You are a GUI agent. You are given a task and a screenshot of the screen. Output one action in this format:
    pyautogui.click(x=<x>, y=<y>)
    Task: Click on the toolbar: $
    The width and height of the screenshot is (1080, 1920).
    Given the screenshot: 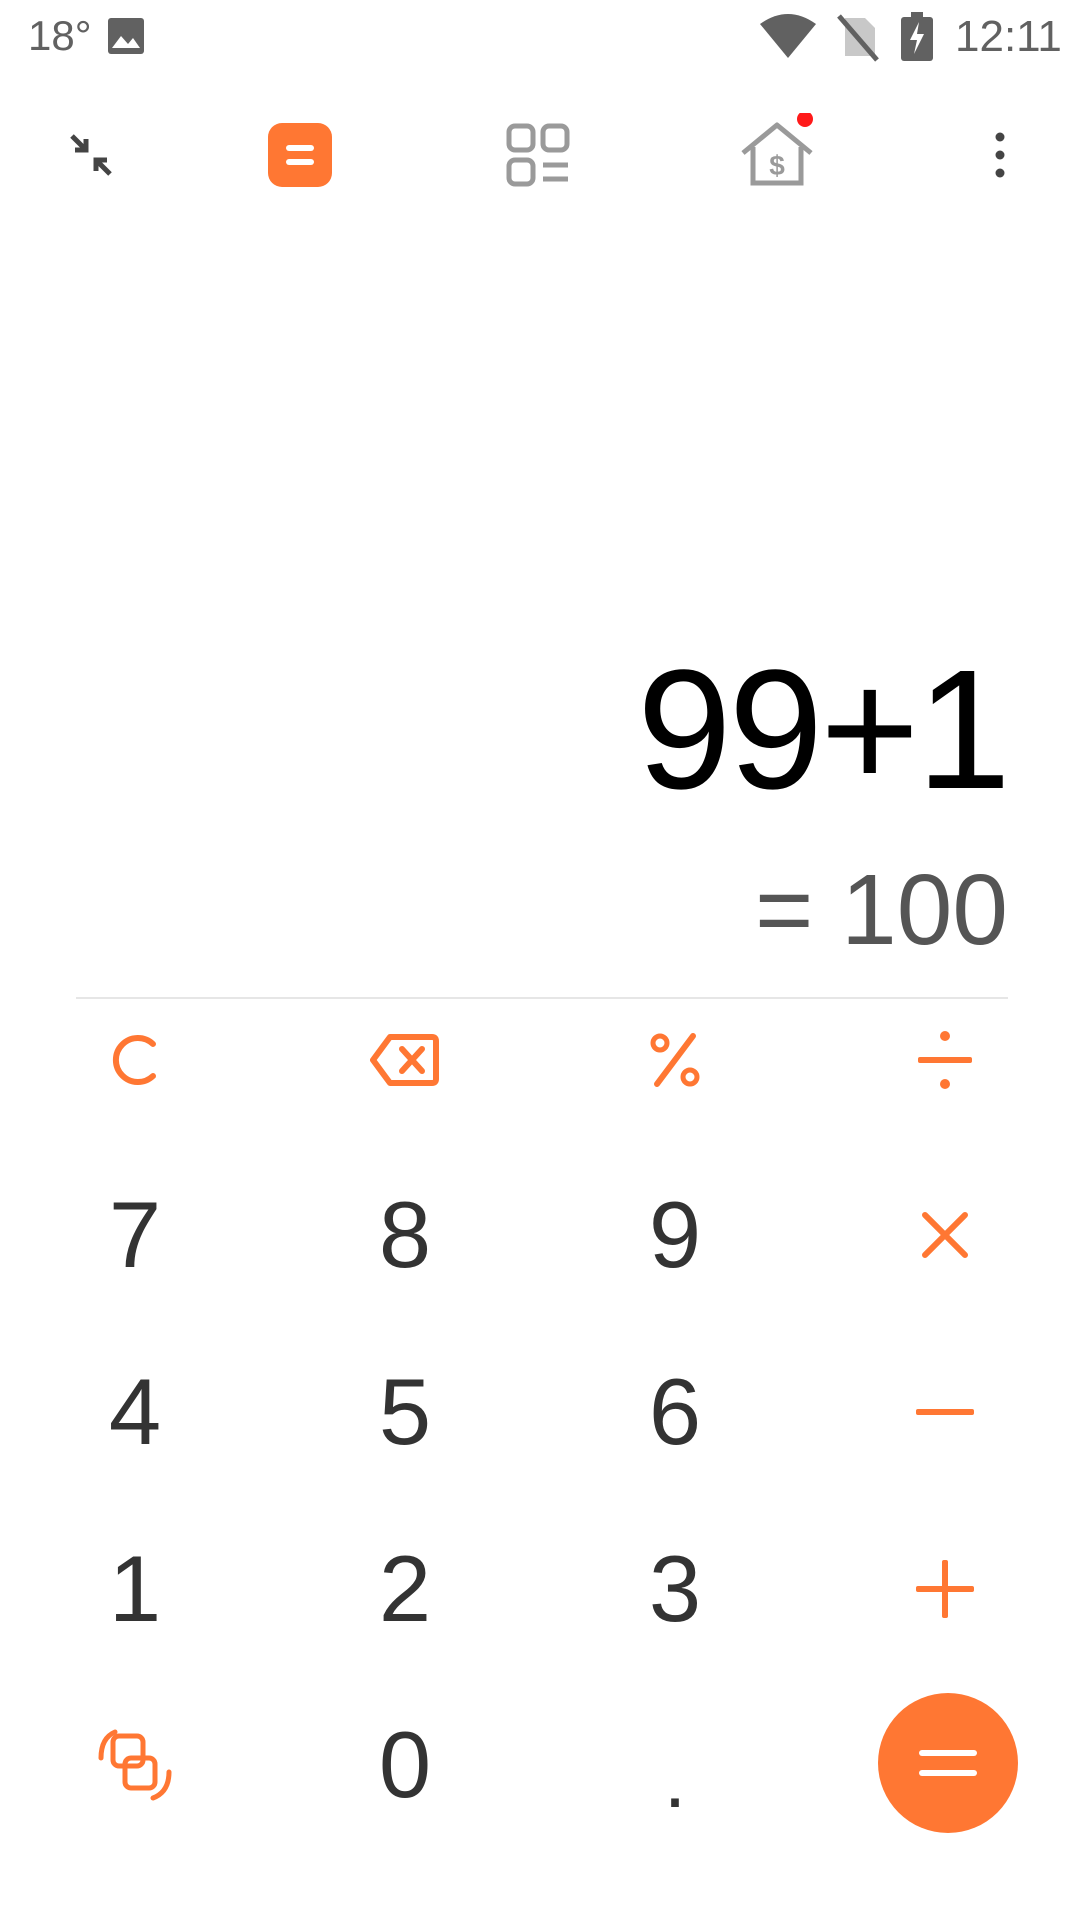 What is the action you would take?
    pyautogui.click(x=540, y=155)
    